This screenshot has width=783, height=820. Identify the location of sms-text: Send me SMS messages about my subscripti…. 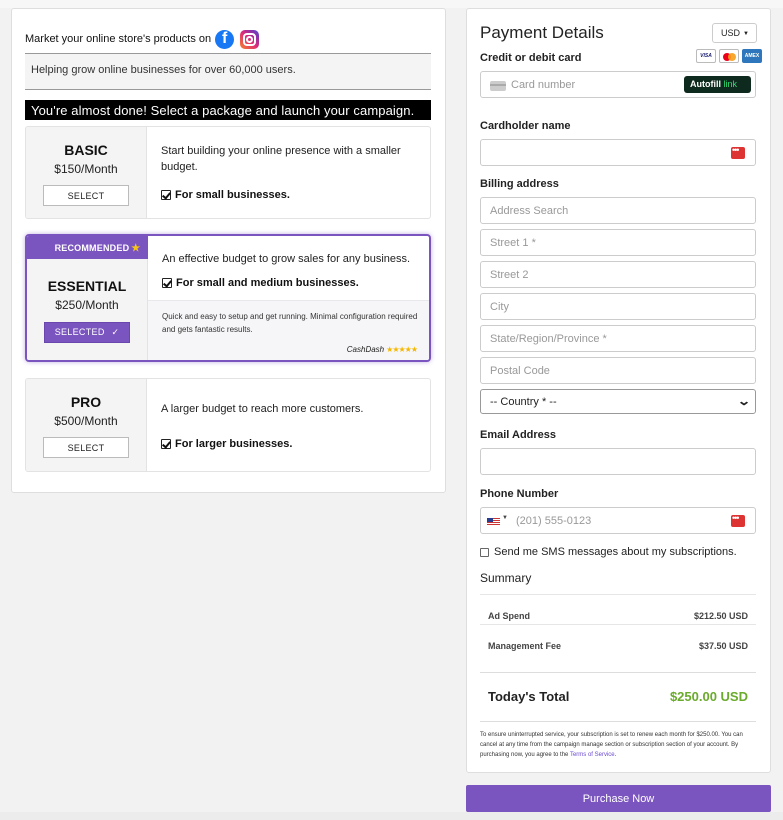
(615, 552).